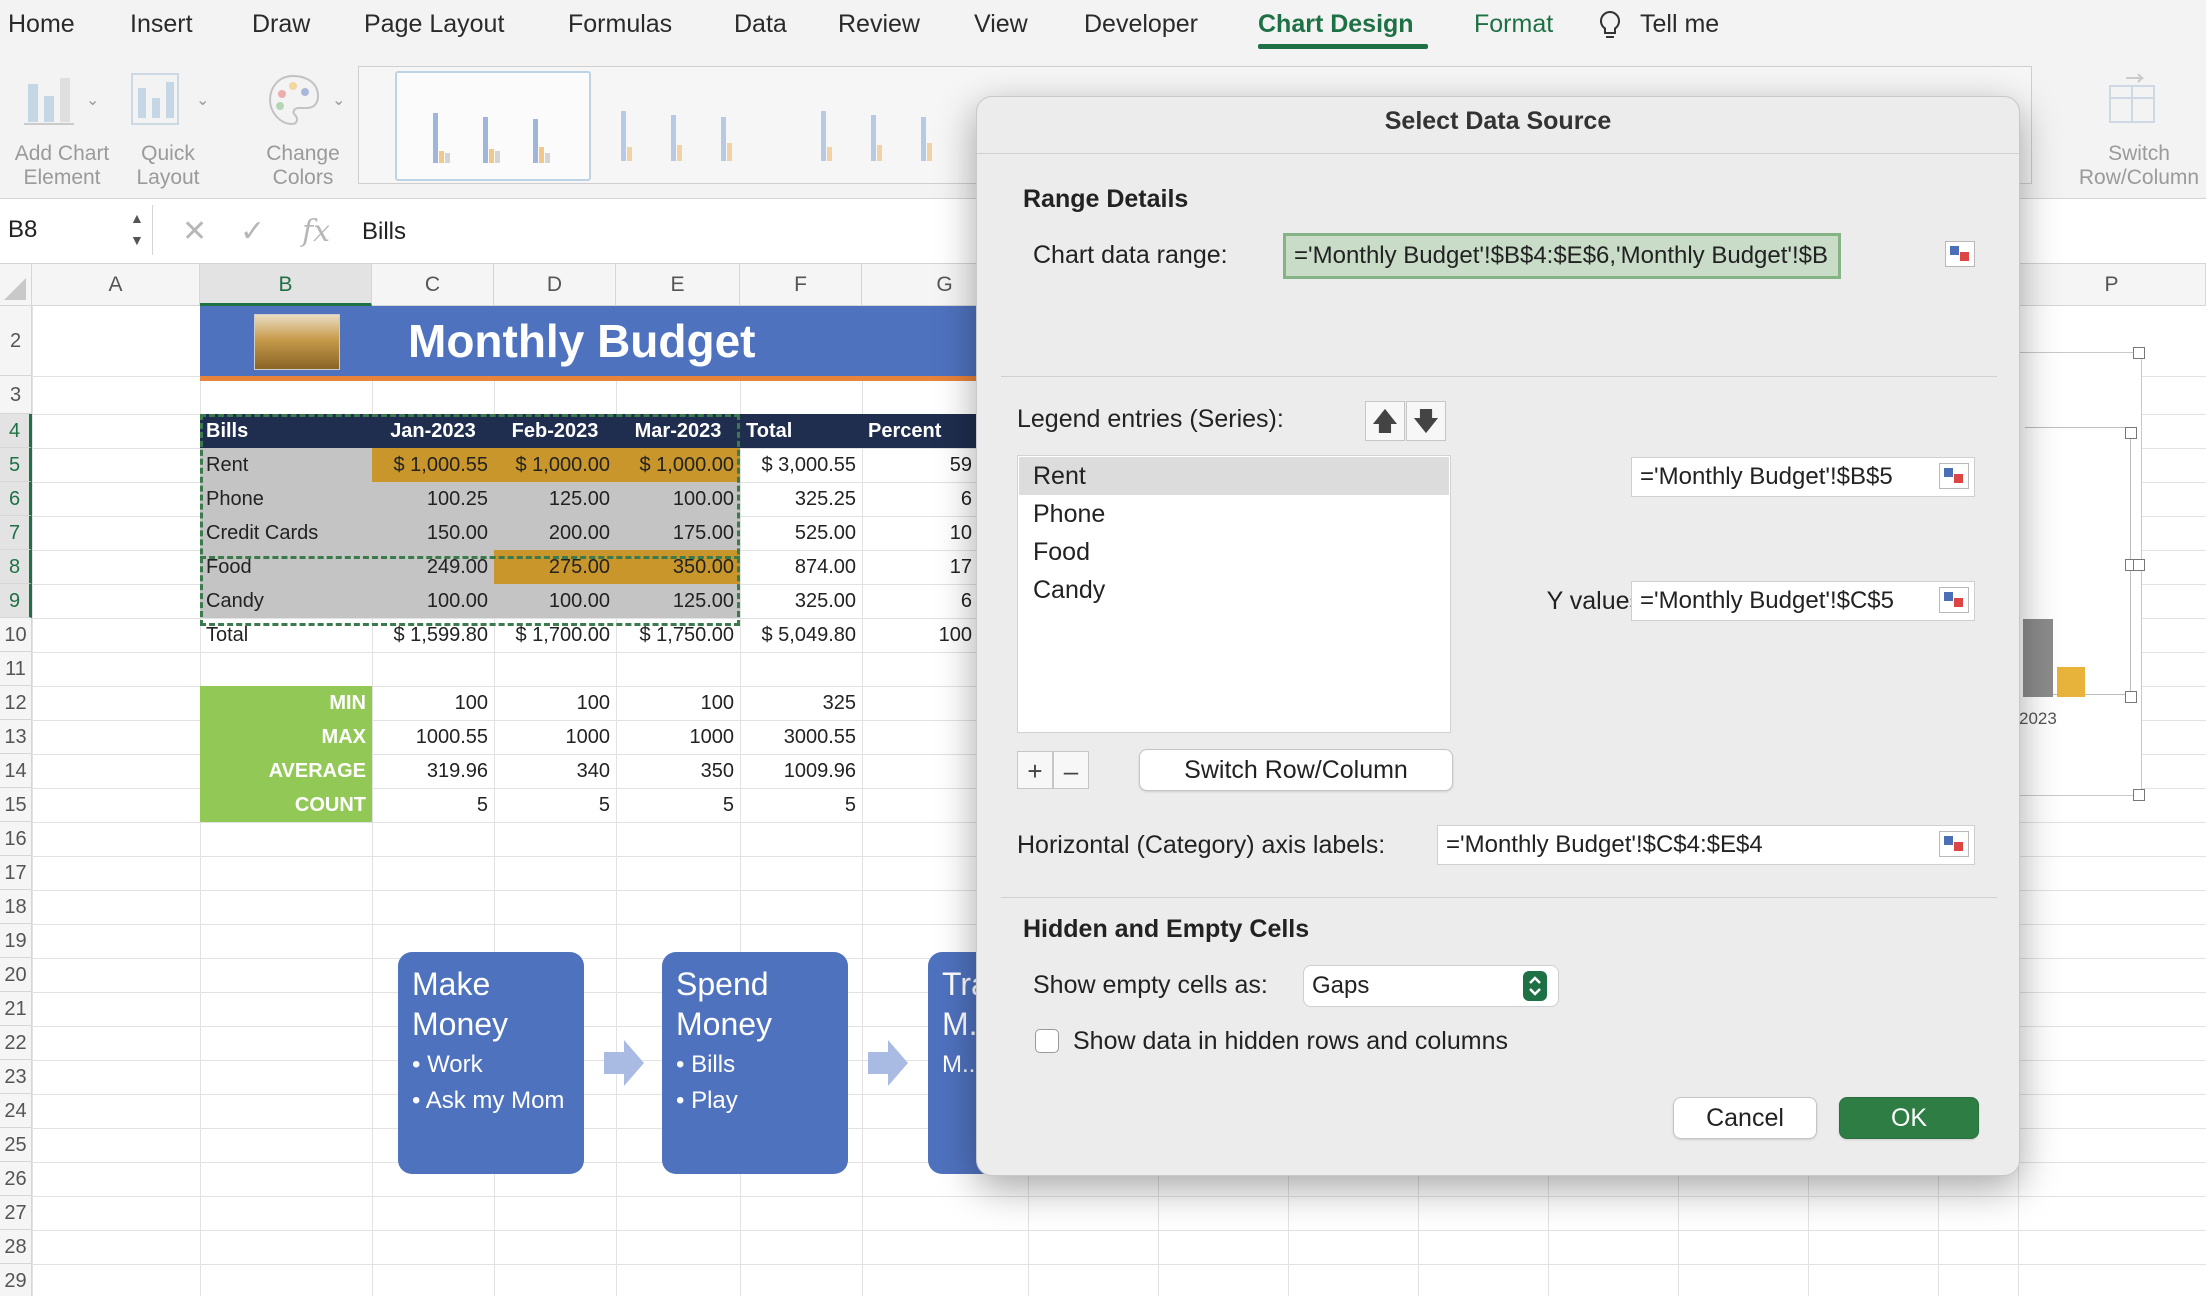 The image size is (2206, 1296). What do you see at coordinates (801, 703) in the screenshot?
I see `stats-cell: 325` at bounding box center [801, 703].